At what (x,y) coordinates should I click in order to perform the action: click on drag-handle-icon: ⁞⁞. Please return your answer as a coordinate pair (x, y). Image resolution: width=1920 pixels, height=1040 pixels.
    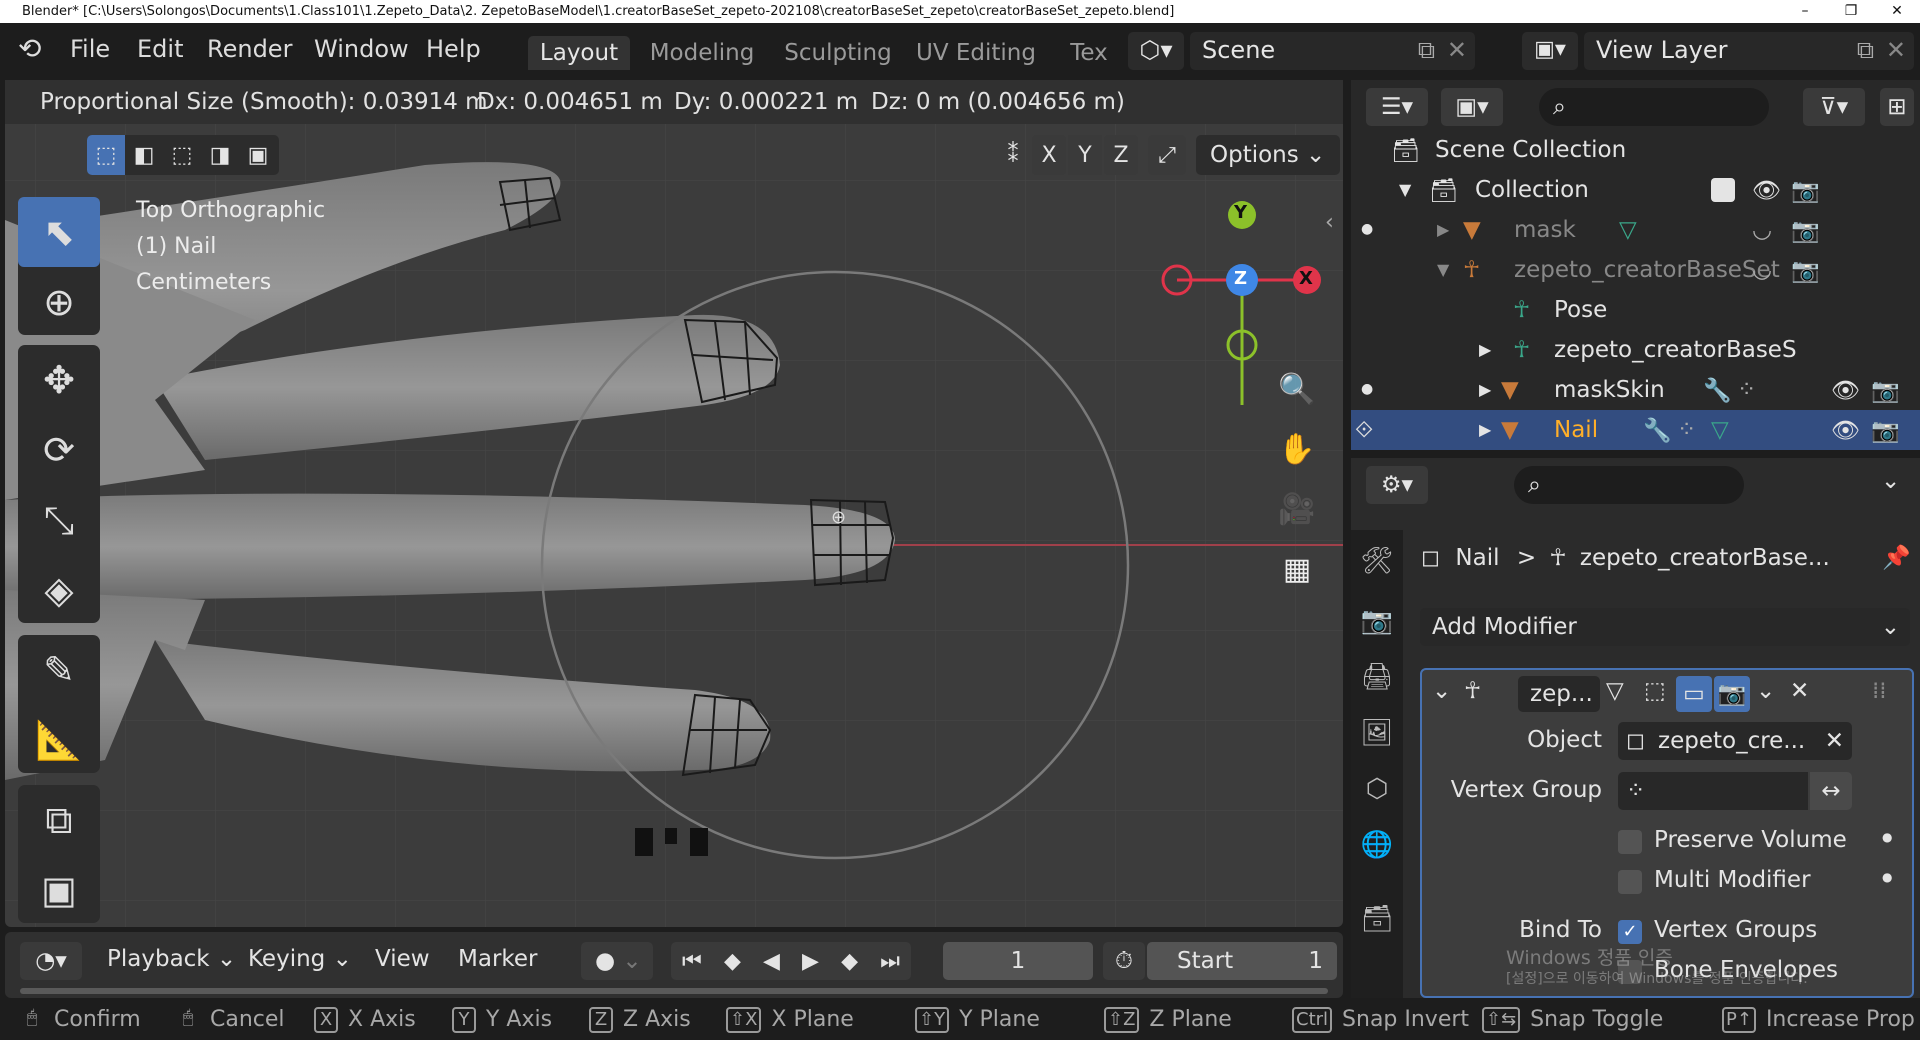
    Looking at the image, I should click on (1879, 691).